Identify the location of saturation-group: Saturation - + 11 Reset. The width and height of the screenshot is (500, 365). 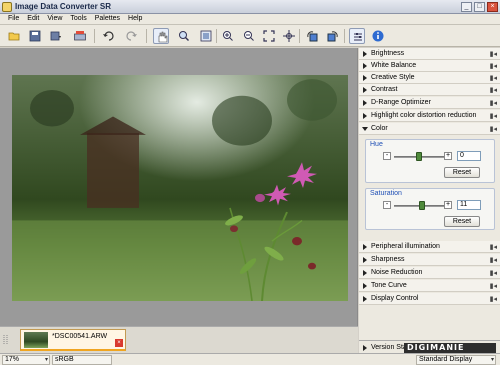
(430, 209).